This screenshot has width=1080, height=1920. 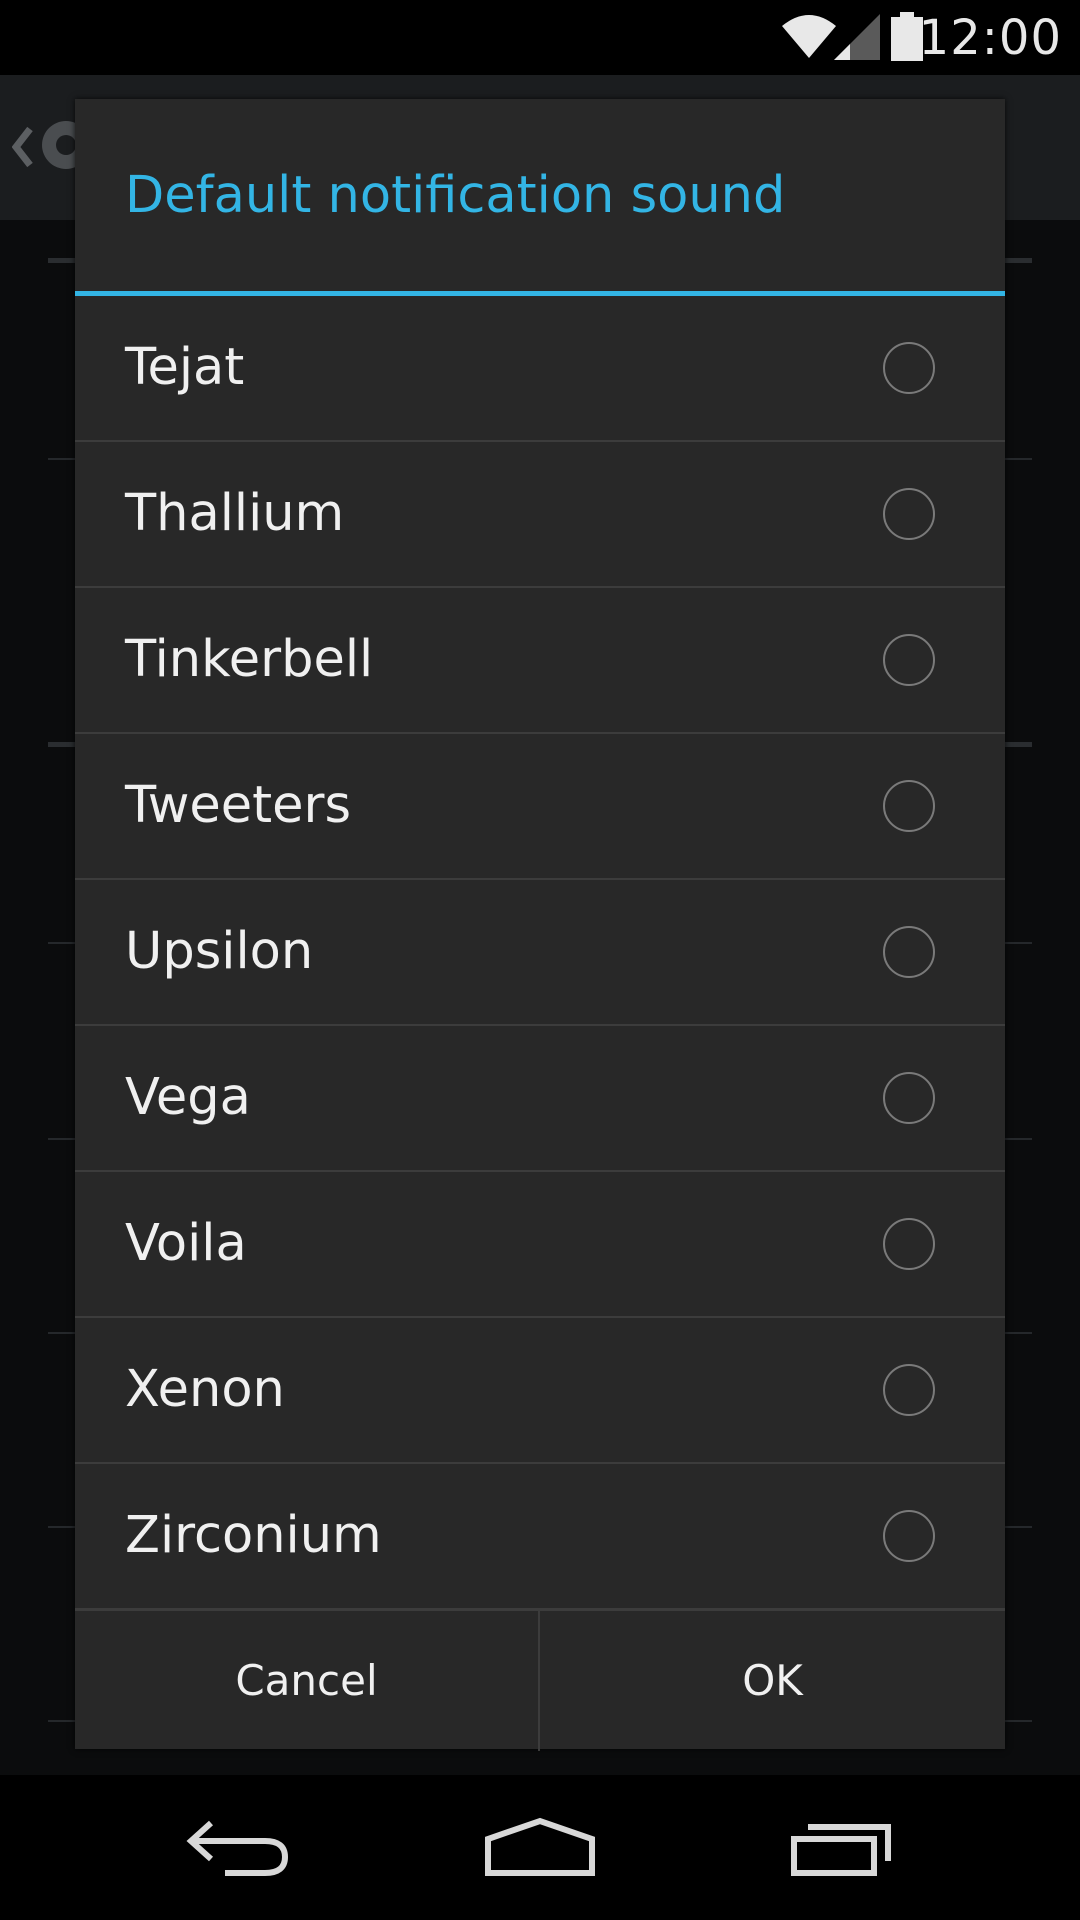 I want to click on signal-icon, so click(x=857, y=37).